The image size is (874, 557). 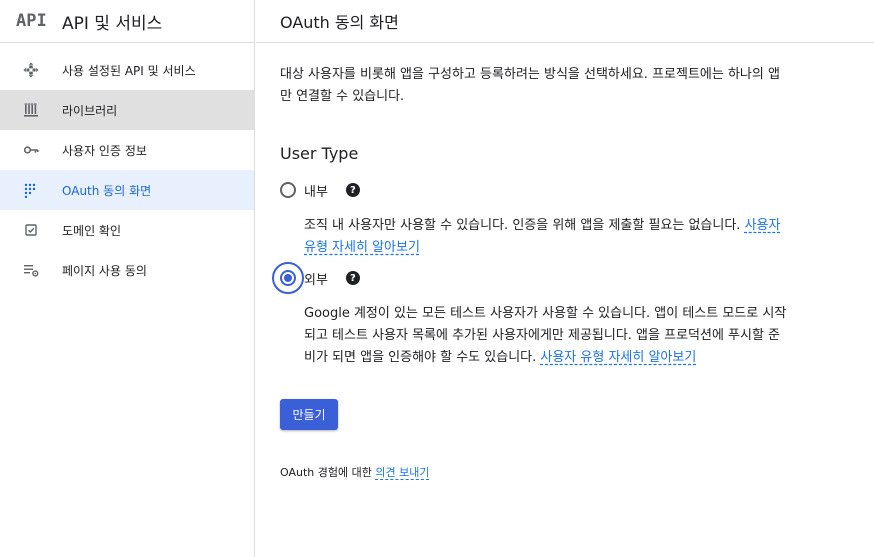 What do you see at coordinates (31, 270) in the screenshot?
I see `list-settings-icon` at bounding box center [31, 270].